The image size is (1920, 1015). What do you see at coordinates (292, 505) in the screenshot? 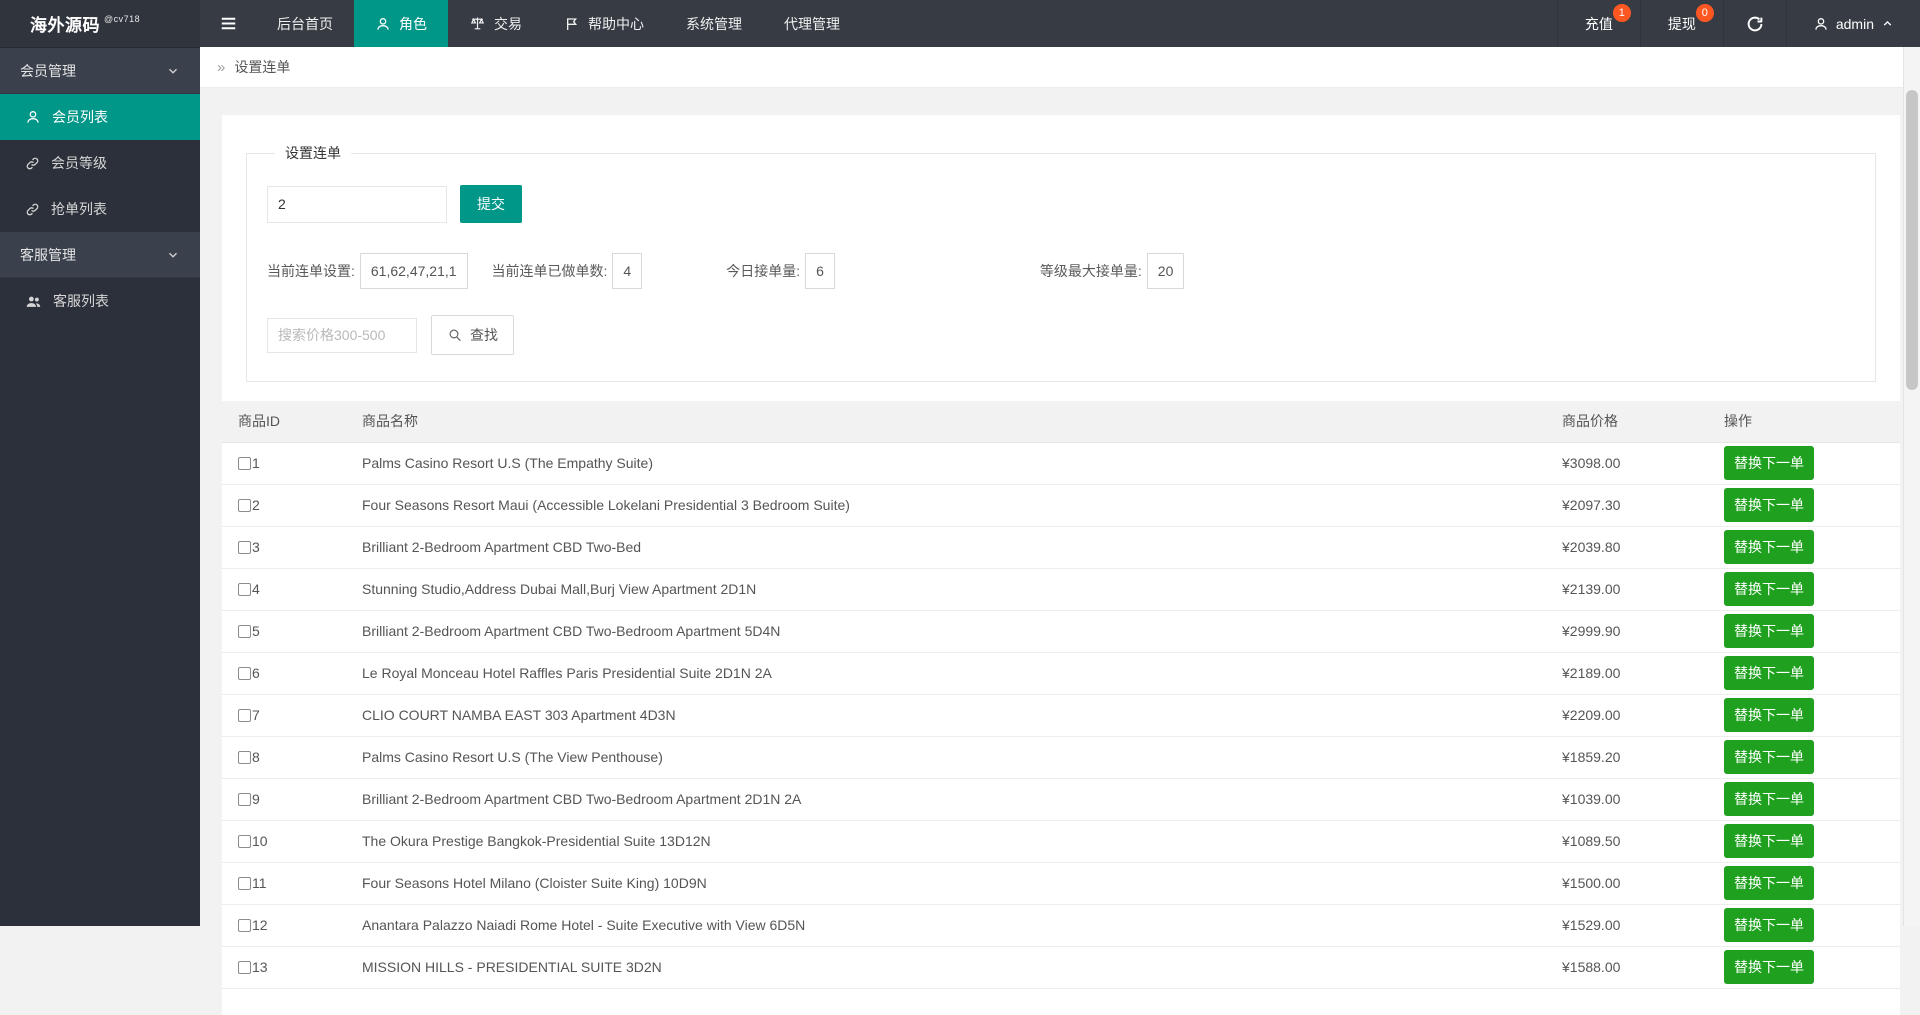
I see `product-id-cell: 2` at bounding box center [292, 505].